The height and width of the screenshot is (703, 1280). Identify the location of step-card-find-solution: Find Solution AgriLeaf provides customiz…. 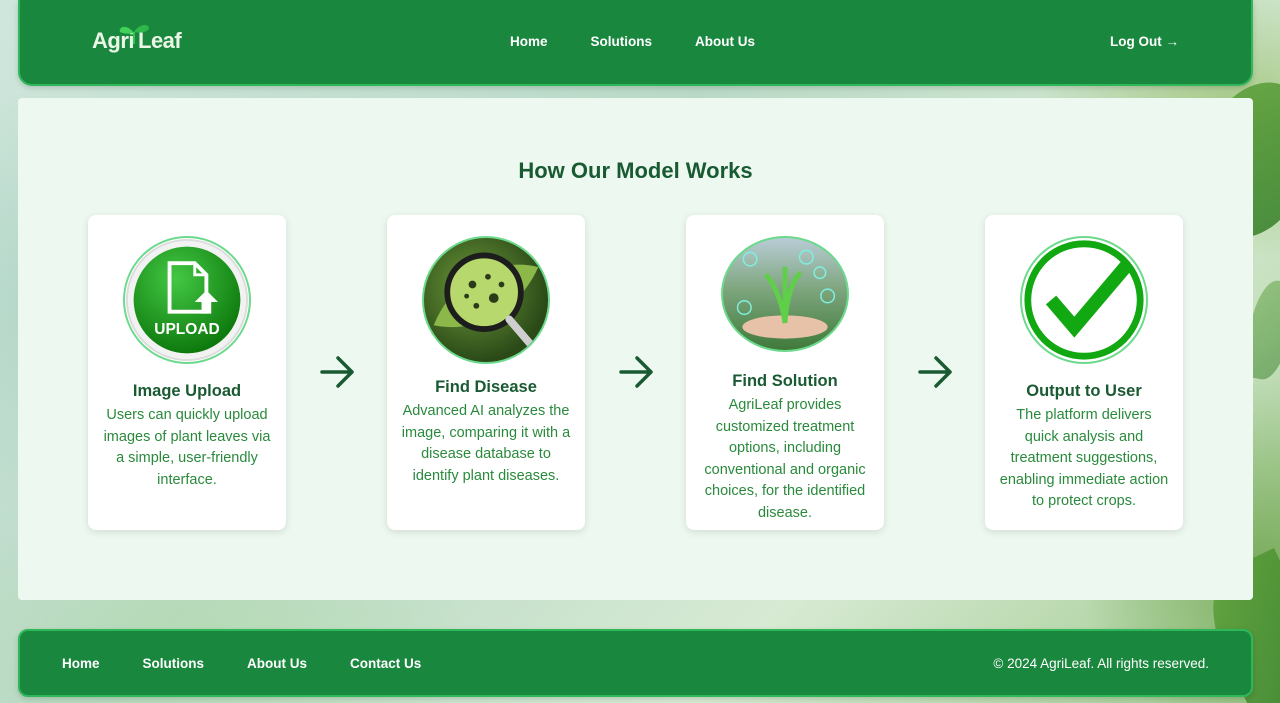
(785, 372).